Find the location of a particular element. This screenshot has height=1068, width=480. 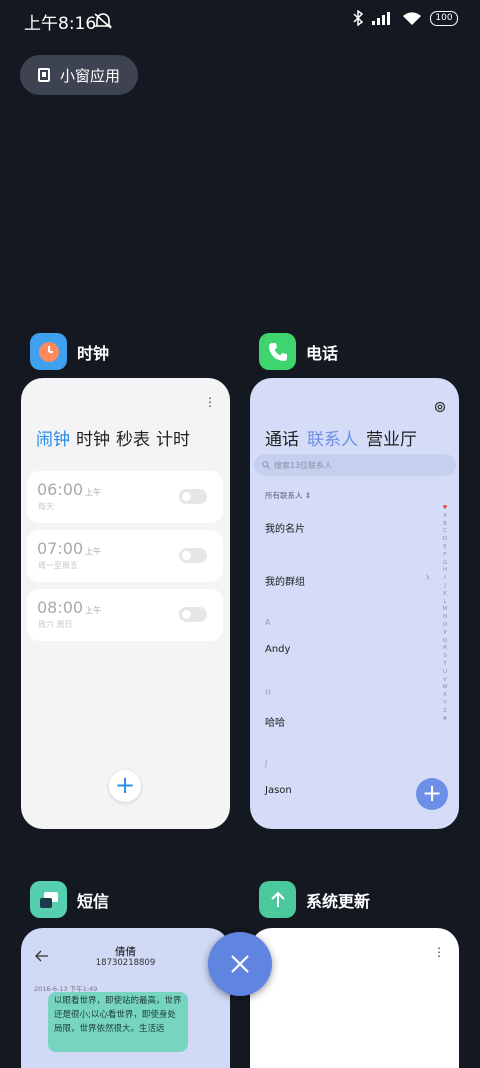

index-letter: B is located at coordinates (445, 525).